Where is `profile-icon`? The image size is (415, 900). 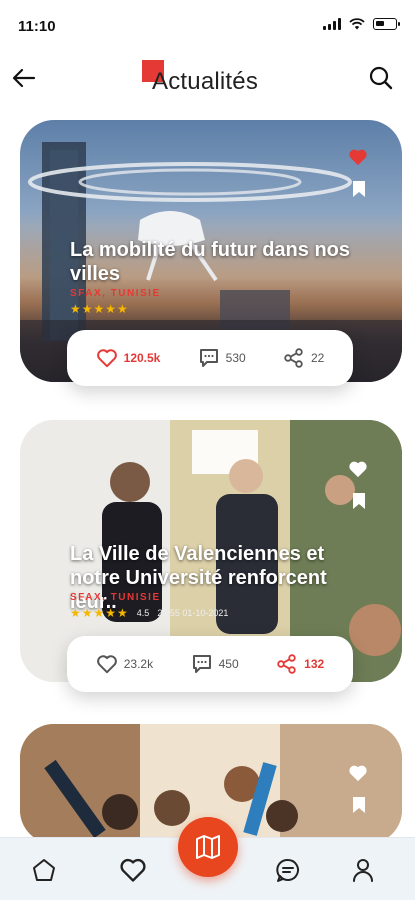
profile-icon is located at coordinates (363, 870).